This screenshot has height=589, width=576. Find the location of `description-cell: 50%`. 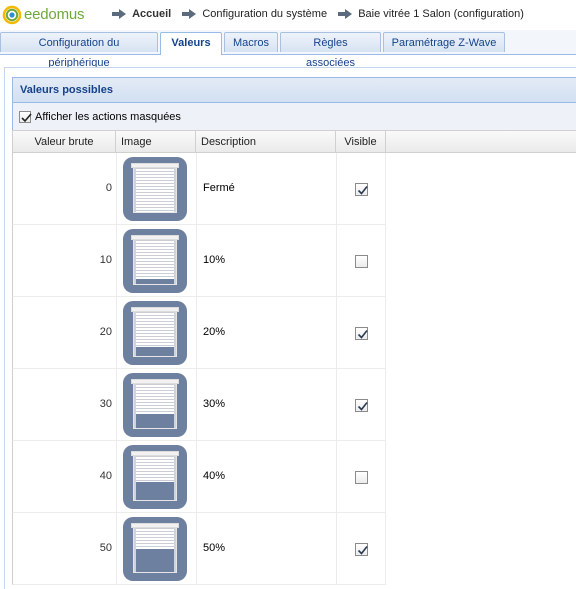

description-cell: 50% is located at coordinates (266, 548).